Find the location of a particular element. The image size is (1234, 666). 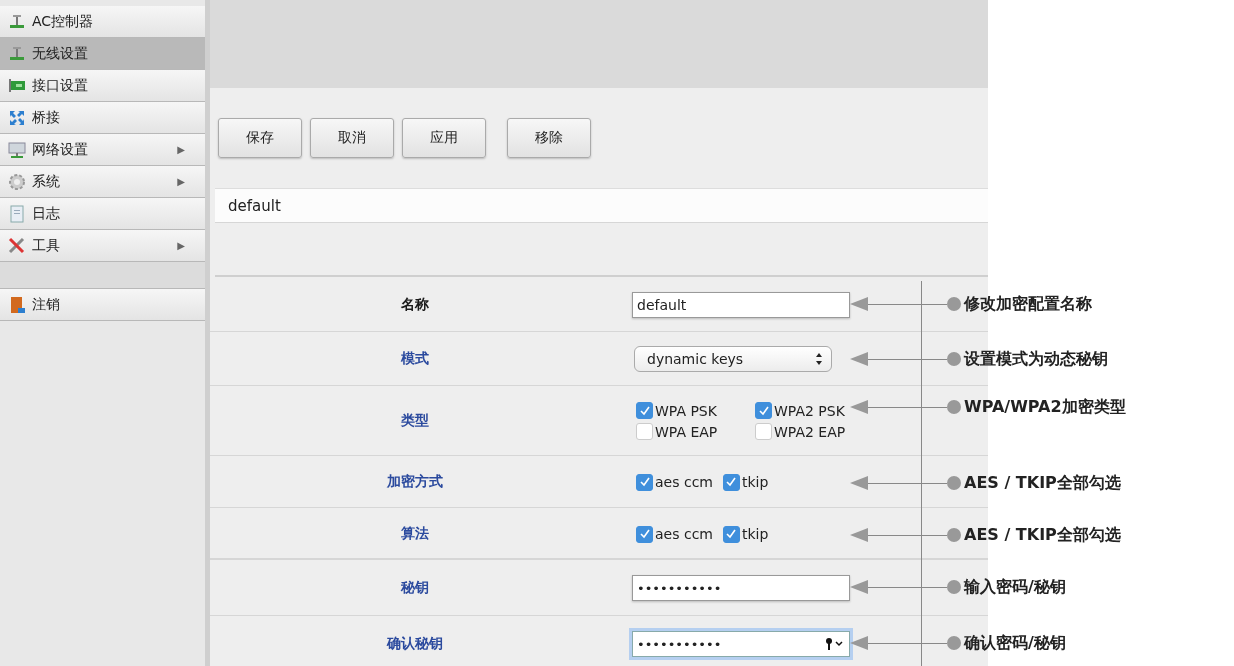

toolbar-button: 保存 is located at coordinates (260, 138).